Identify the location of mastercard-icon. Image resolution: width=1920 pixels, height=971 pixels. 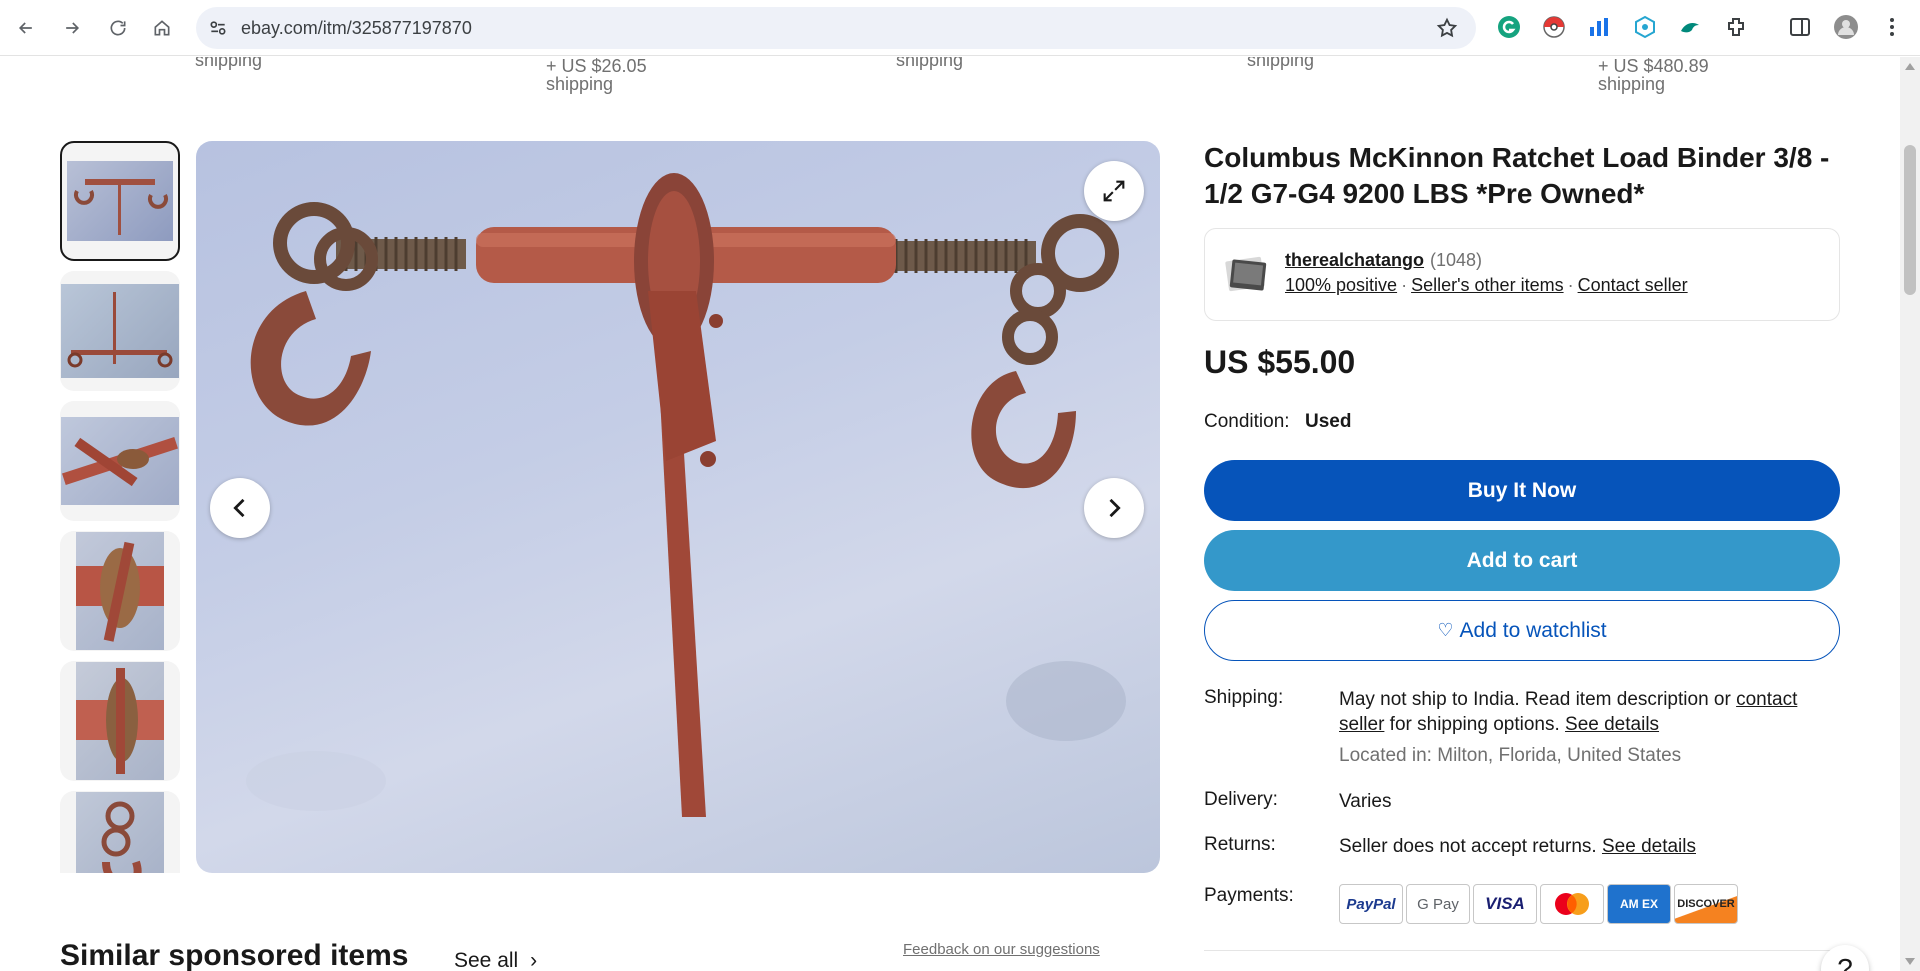
(1572, 904).